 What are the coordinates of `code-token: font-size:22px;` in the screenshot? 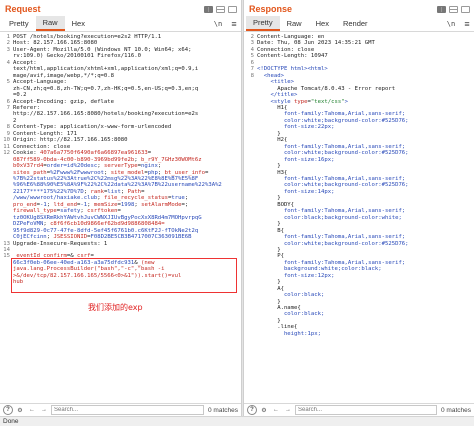 It's located at (296, 127).